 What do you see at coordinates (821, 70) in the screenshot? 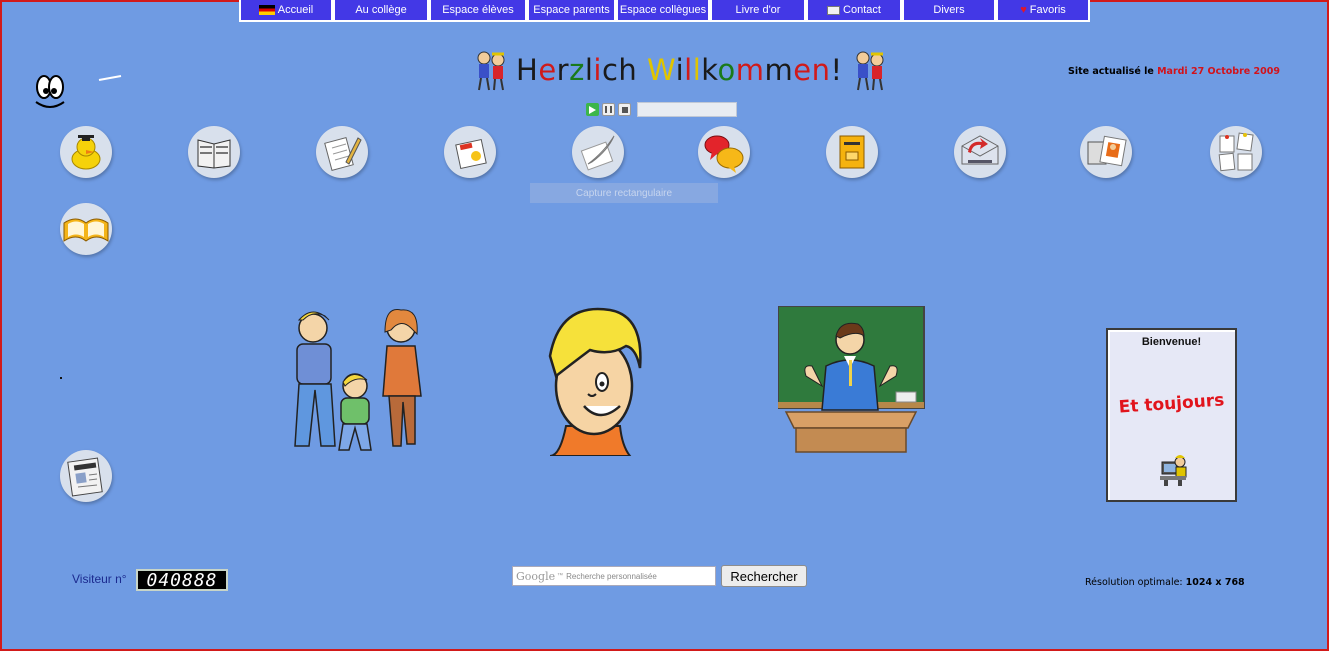
I see `title-letter: n` at bounding box center [821, 70].